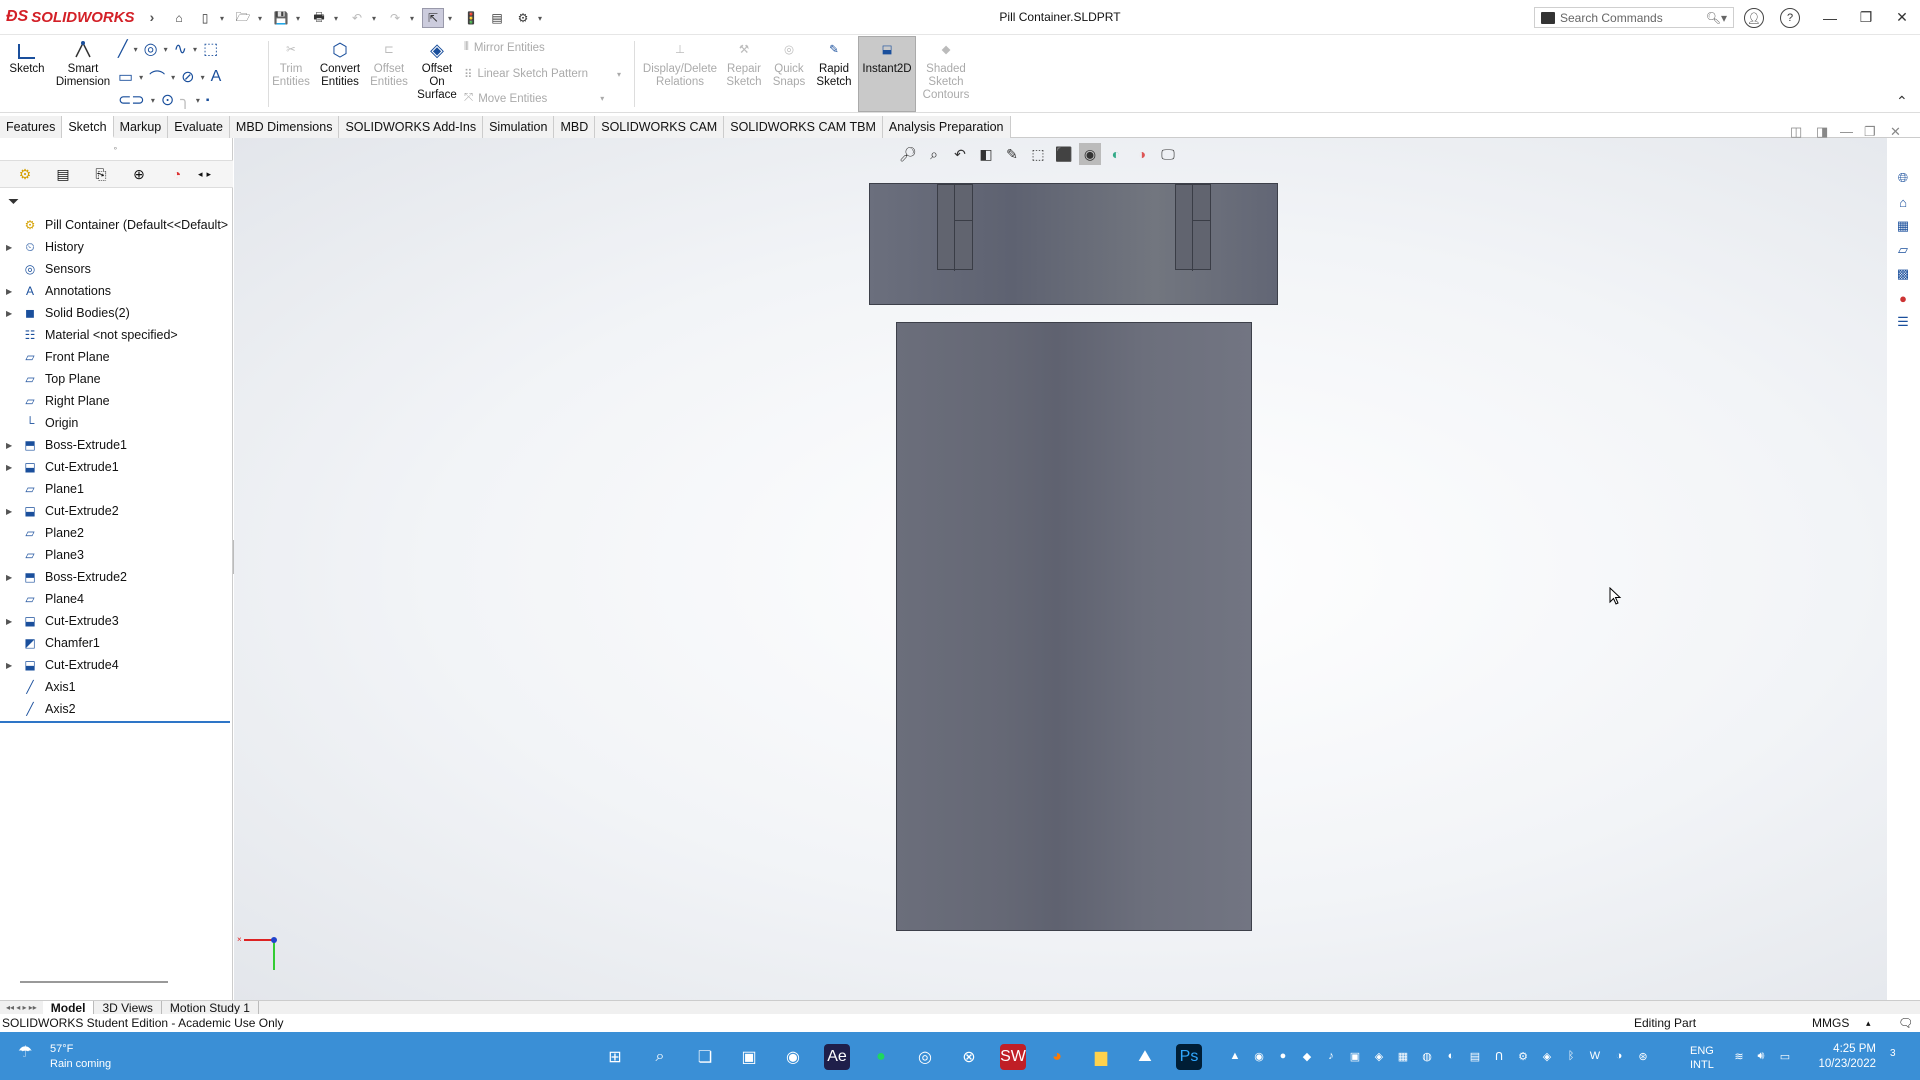 This screenshot has width=1920, height=1080. Describe the element at coordinates (284, 127) in the screenshot. I see `tab-mbd-dimensions: MBD Dimensions` at that location.